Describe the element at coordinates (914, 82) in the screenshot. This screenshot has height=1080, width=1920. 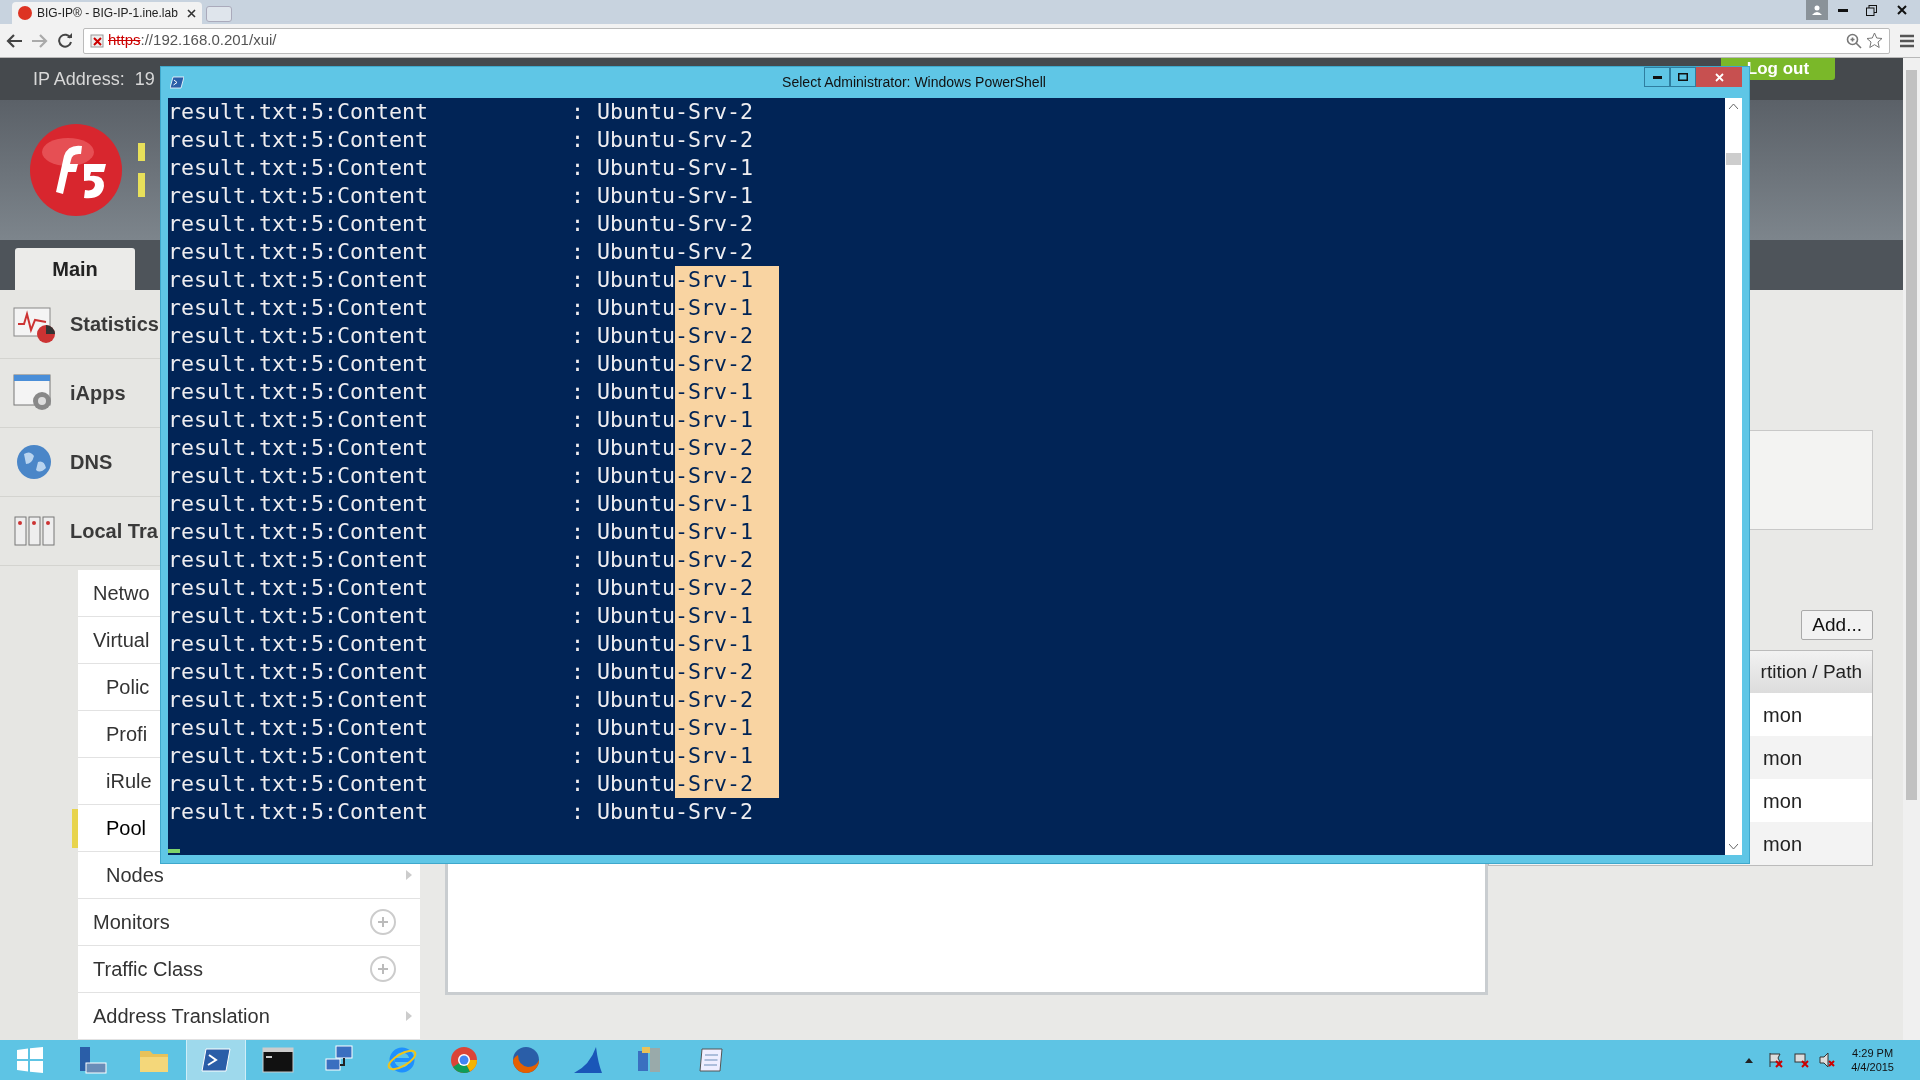
I see `window-title: Select Administrator: Windows PowerShell` at that location.